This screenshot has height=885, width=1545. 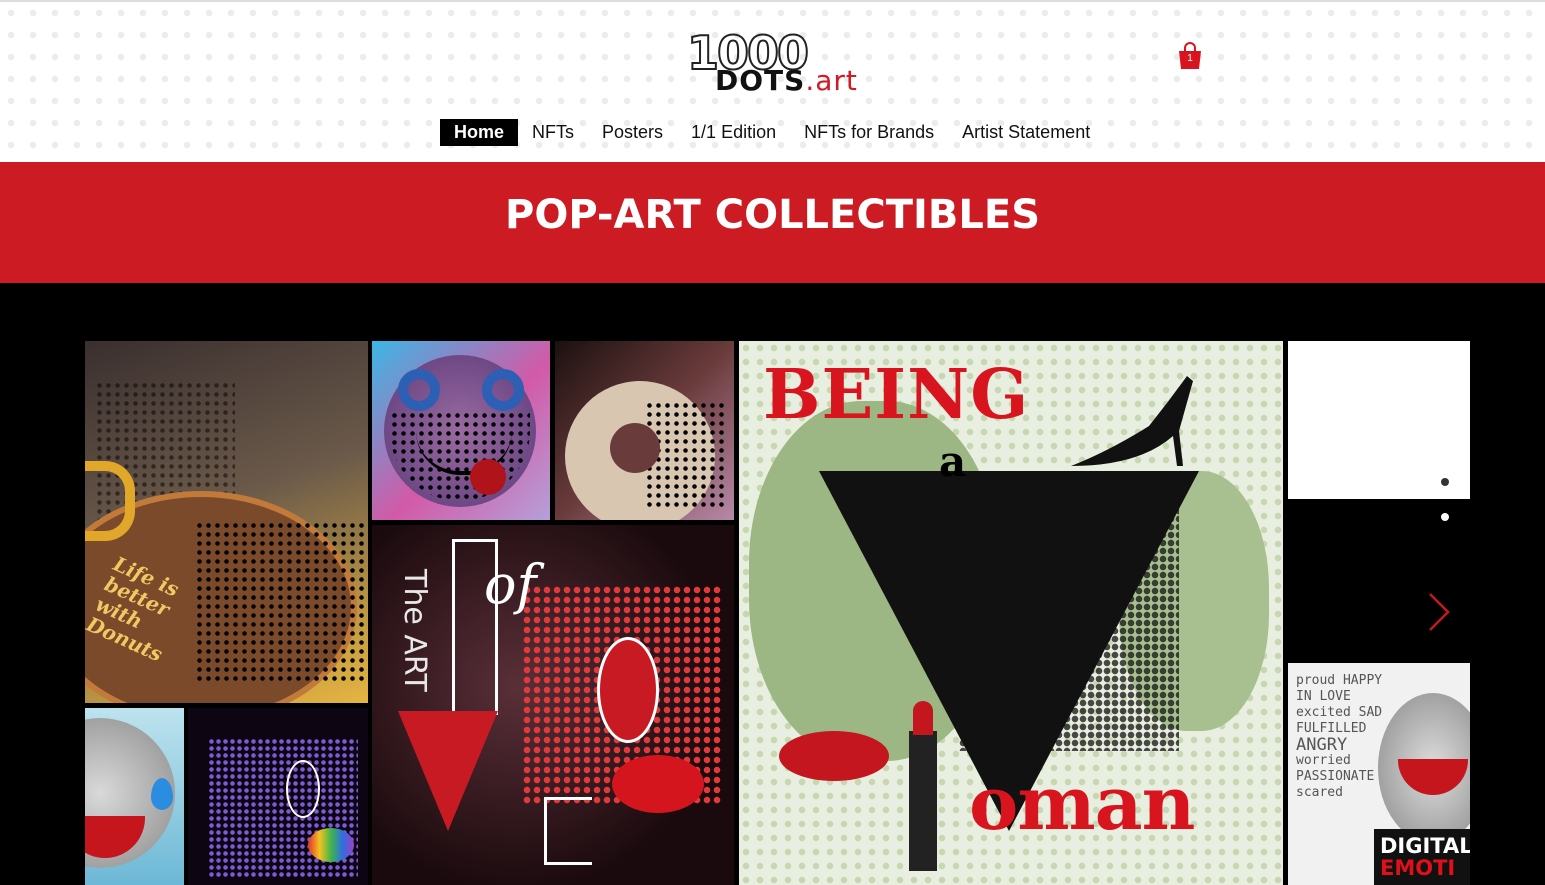 What do you see at coordinates (772, 215) in the screenshot?
I see `page-title: POP-ART COLLECTIBLES` at bounding box center [772, 215].